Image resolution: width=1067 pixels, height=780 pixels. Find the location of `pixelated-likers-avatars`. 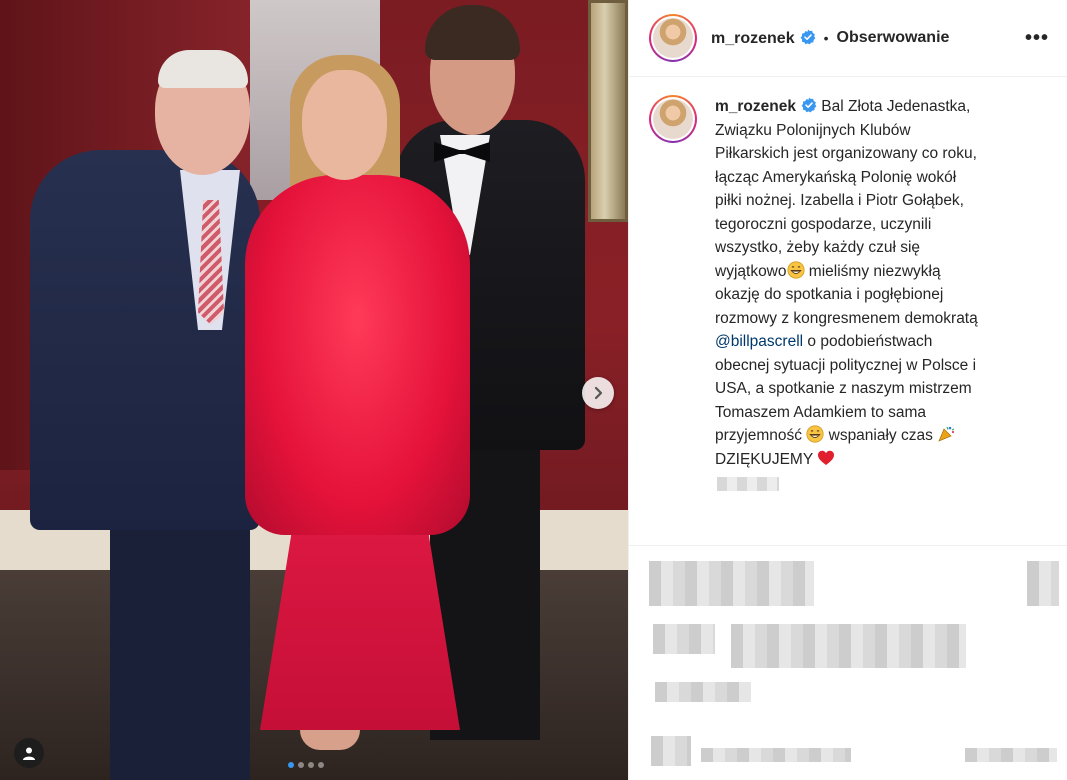

pixelated-likers-avatars is located at coordinates (684, 639).